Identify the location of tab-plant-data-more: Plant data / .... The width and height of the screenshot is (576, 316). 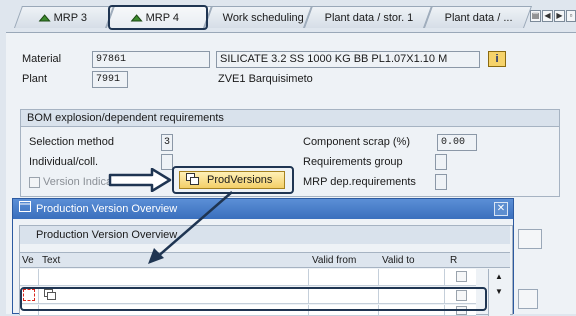
(478, 17).